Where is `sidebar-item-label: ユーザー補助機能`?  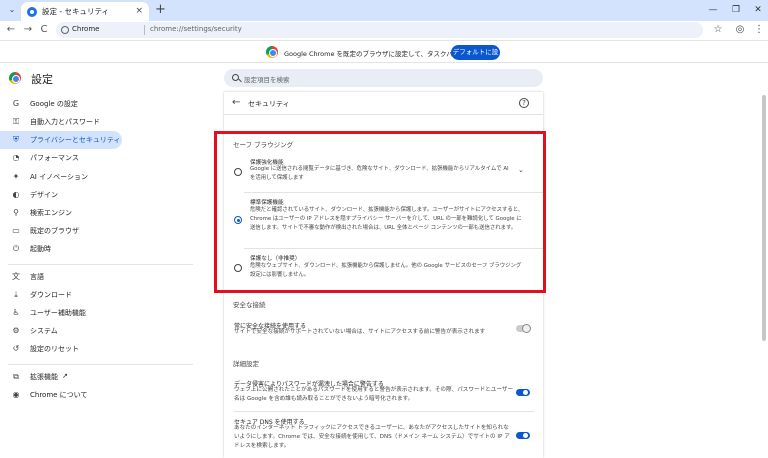
sidebar-item-label: ユーザー補助機能 is located at coordinates (58, 313).